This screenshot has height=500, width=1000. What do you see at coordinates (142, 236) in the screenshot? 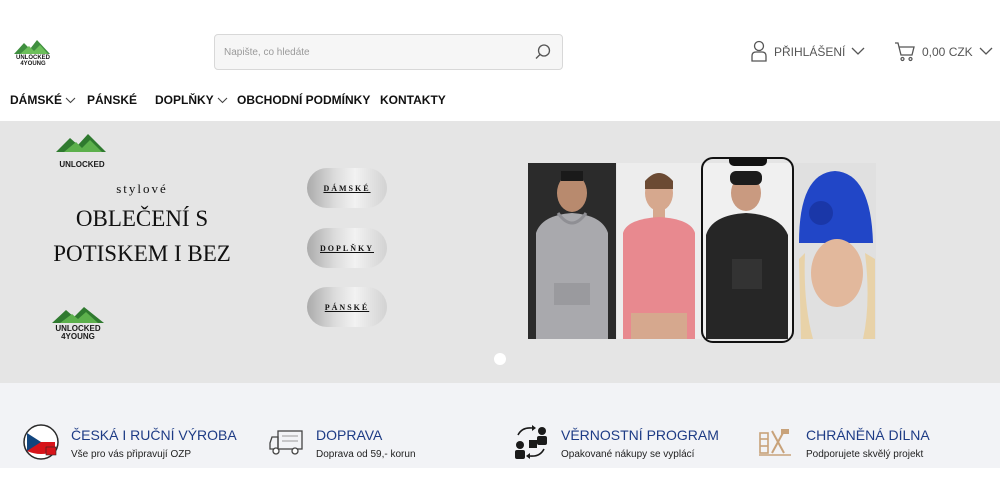
I see `hero-tagline: OBLEČENÍ S POTISKEM I BEZ` at bounding box center [142, 236].